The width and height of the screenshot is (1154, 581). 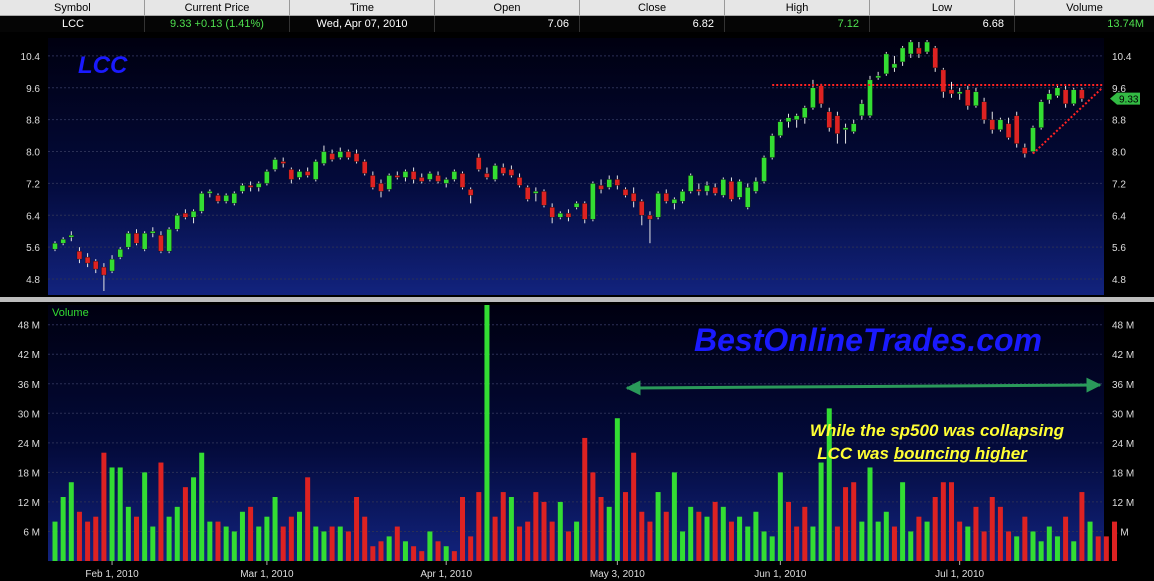 I want to click on header-symbol: Symbol, so click(x=72, y=7).